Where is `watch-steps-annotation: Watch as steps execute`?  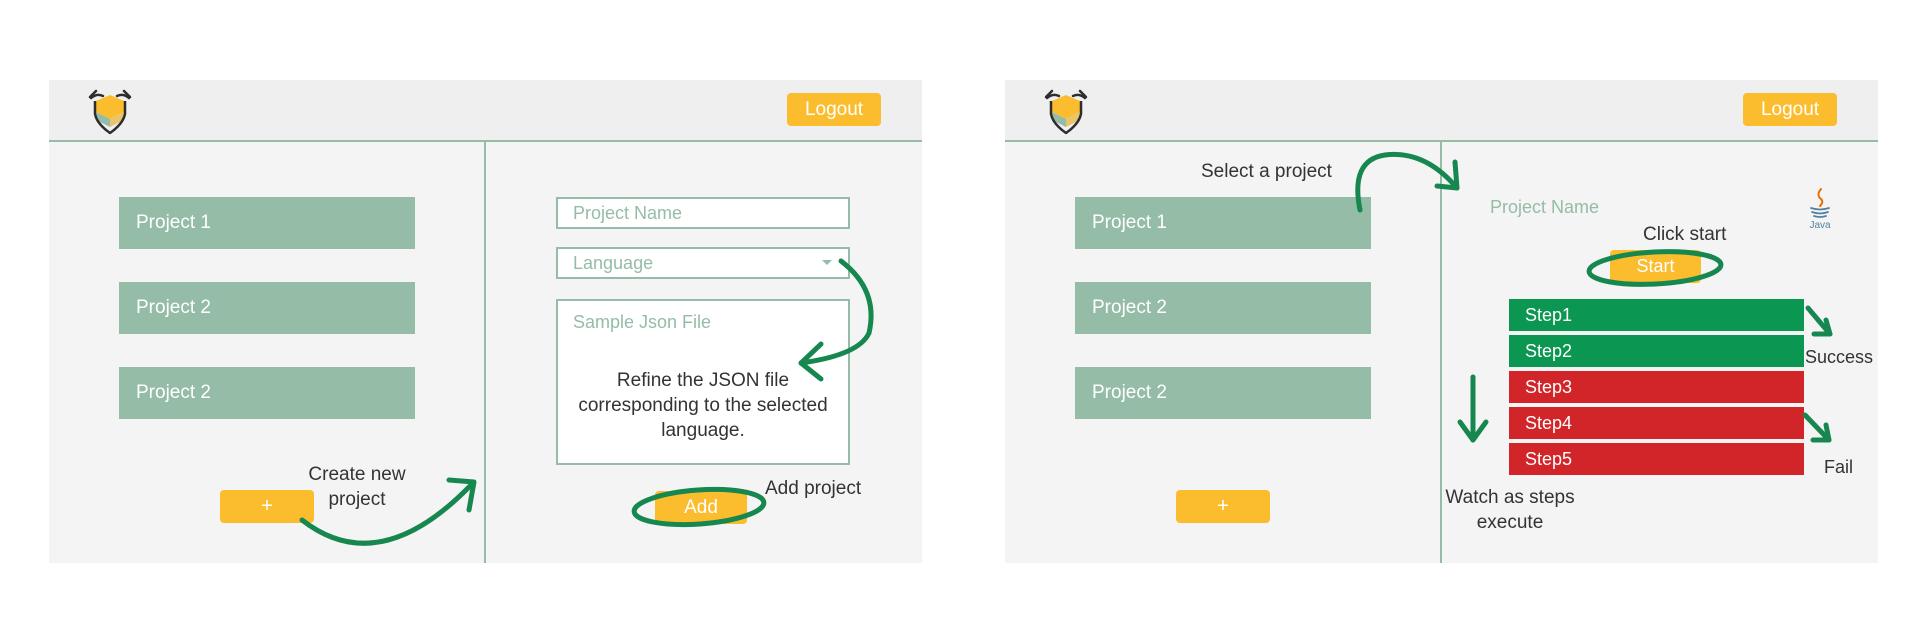
watch-steps-annotation: Watch as steps execute is located at coordinates (1510, 510).